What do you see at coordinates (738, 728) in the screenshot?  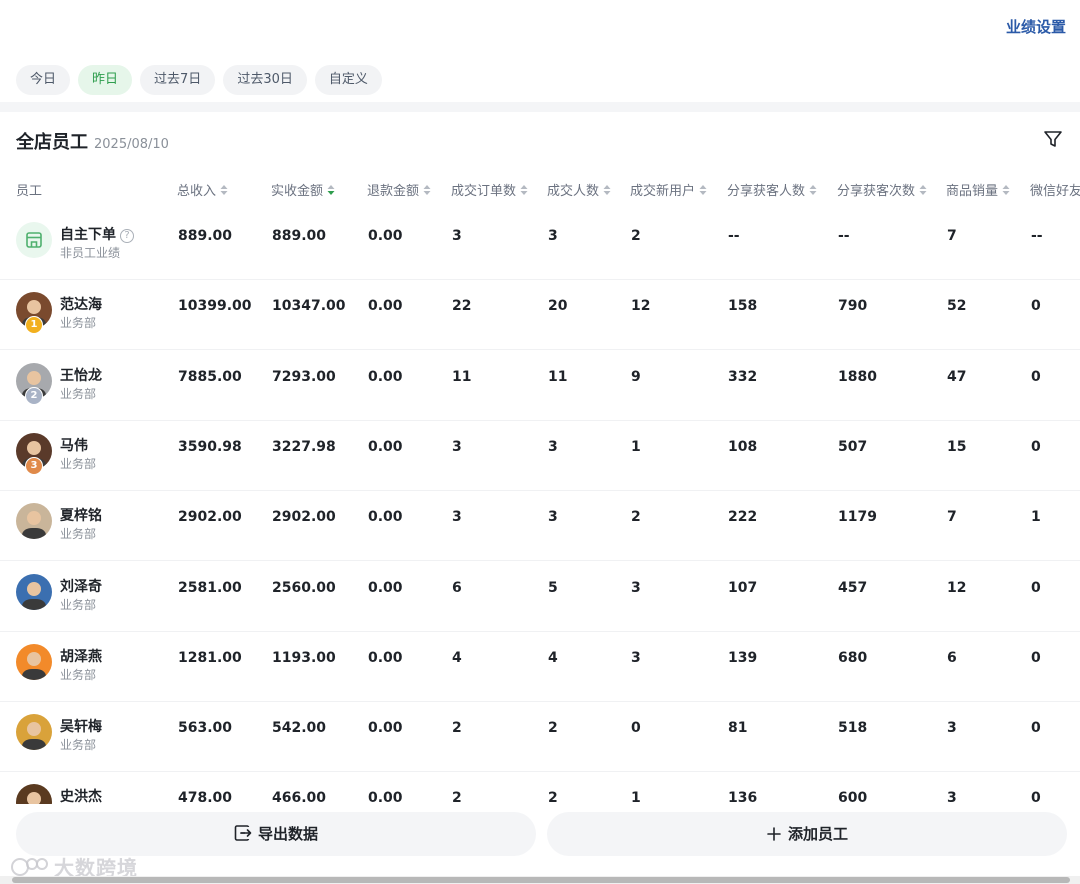 I see `table-cell: 81` at bounding box center [738, 728].